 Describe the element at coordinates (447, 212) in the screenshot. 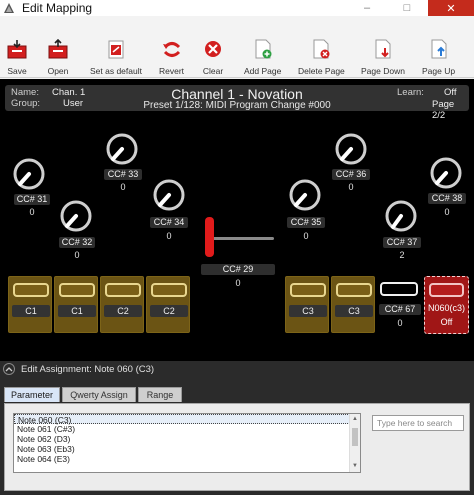

I see `knob-cc38-value: 0` at that location.